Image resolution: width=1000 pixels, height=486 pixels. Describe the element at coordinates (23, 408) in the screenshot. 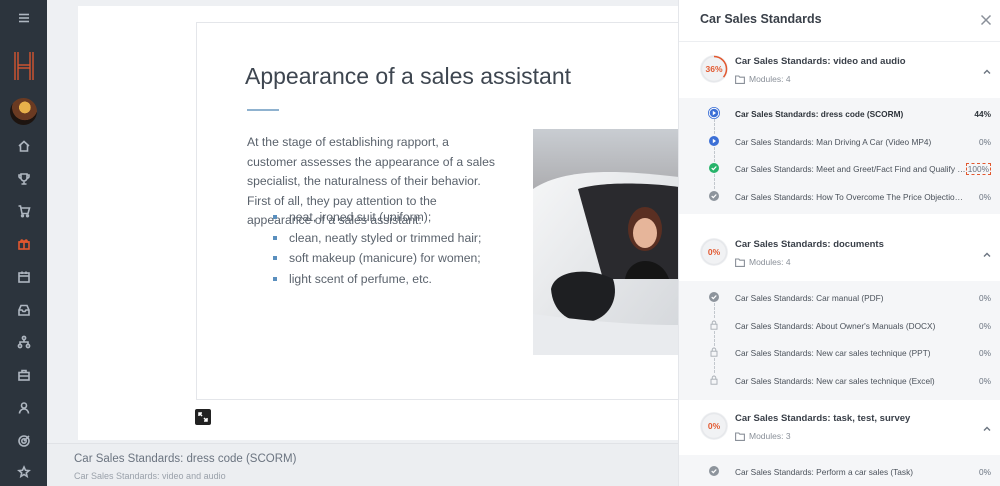

I see `user-icon` at that location.